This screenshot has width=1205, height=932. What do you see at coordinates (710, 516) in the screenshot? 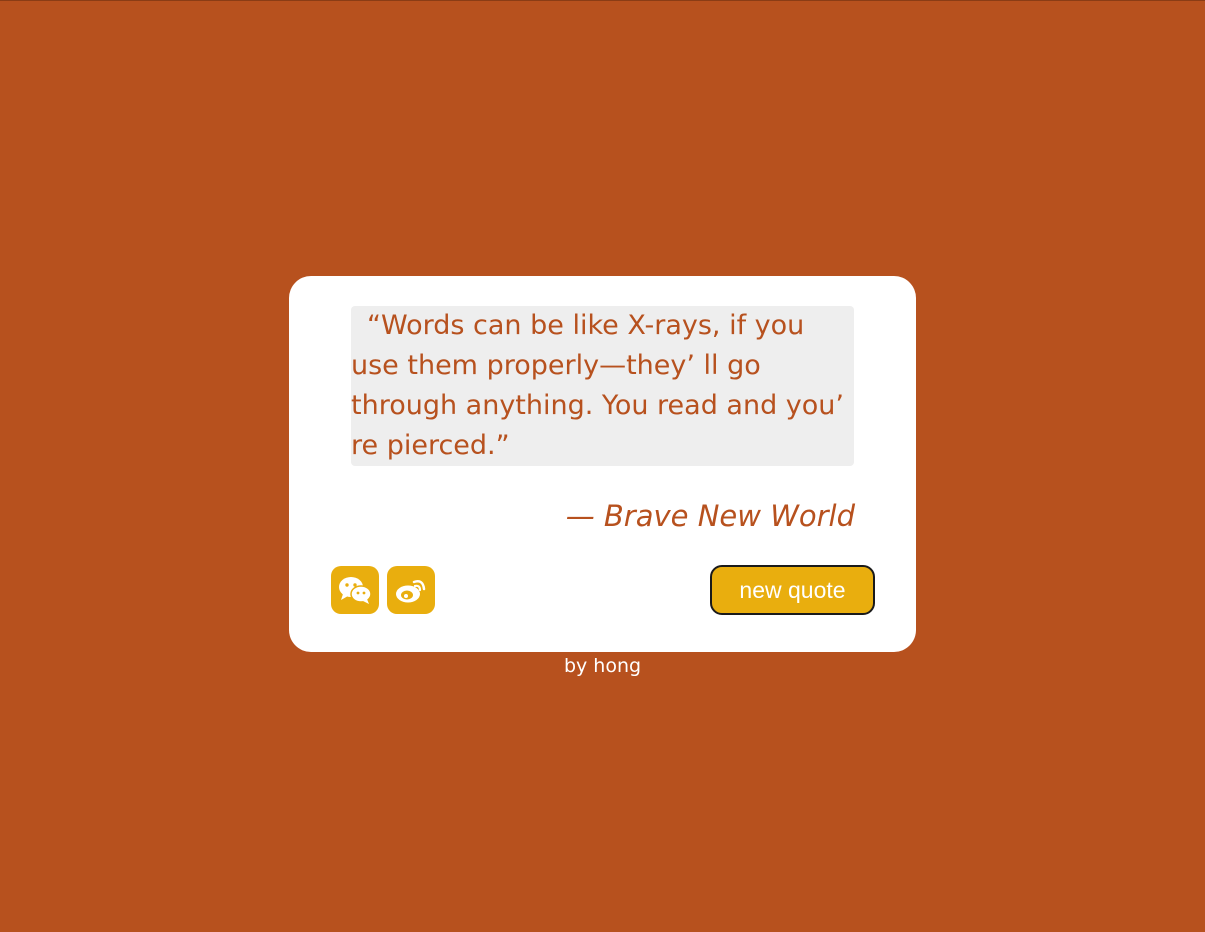
I see `quote-author: — Brave New World` at bounding box center [710, 516].